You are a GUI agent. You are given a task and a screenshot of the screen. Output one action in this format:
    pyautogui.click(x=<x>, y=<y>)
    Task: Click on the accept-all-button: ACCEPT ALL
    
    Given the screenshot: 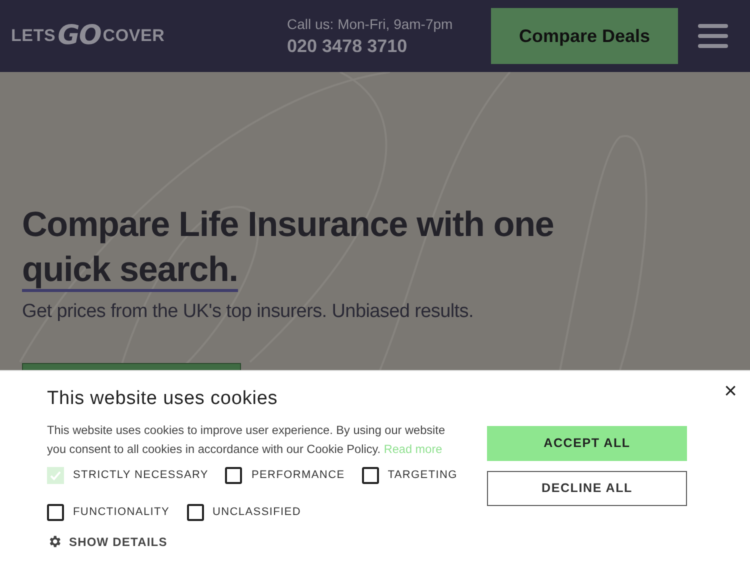 What is the action you would take?
    pyautogui.click(x=587, y=443)
    